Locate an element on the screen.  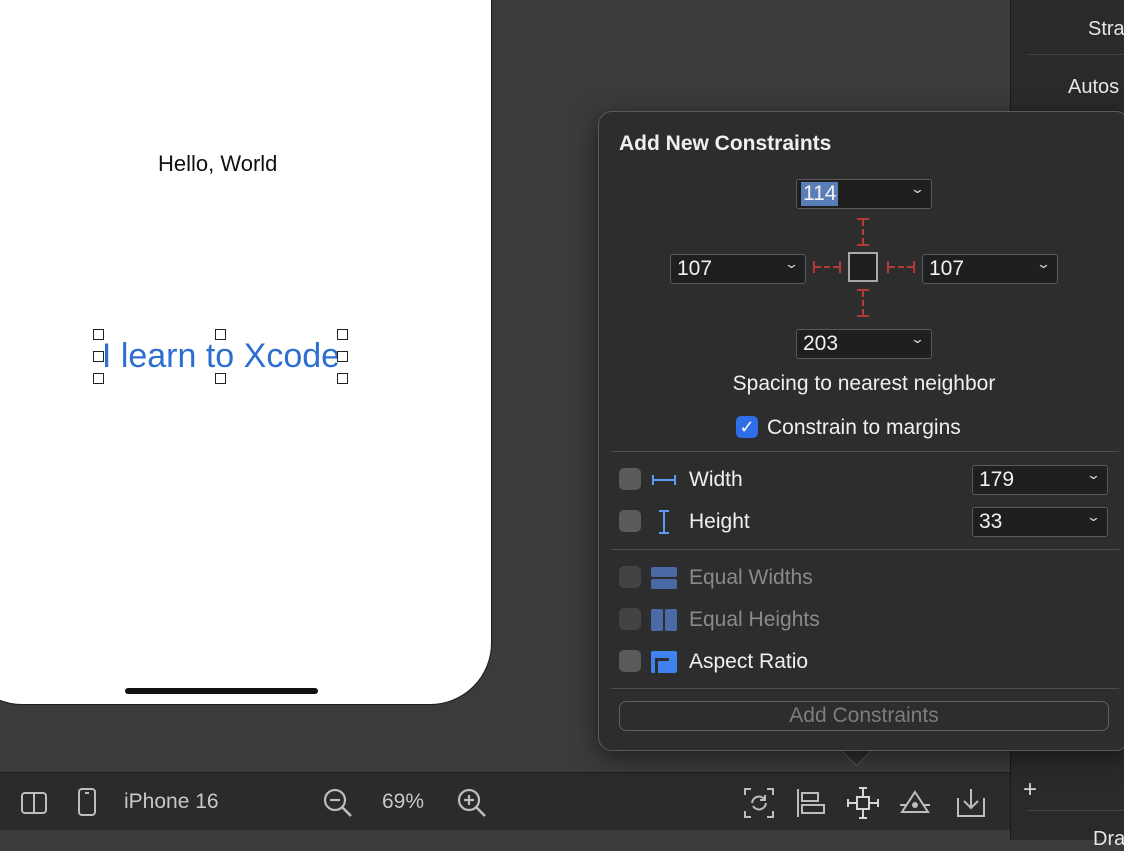
top-spacing-value: 114 is located at coordinates (820, 194).